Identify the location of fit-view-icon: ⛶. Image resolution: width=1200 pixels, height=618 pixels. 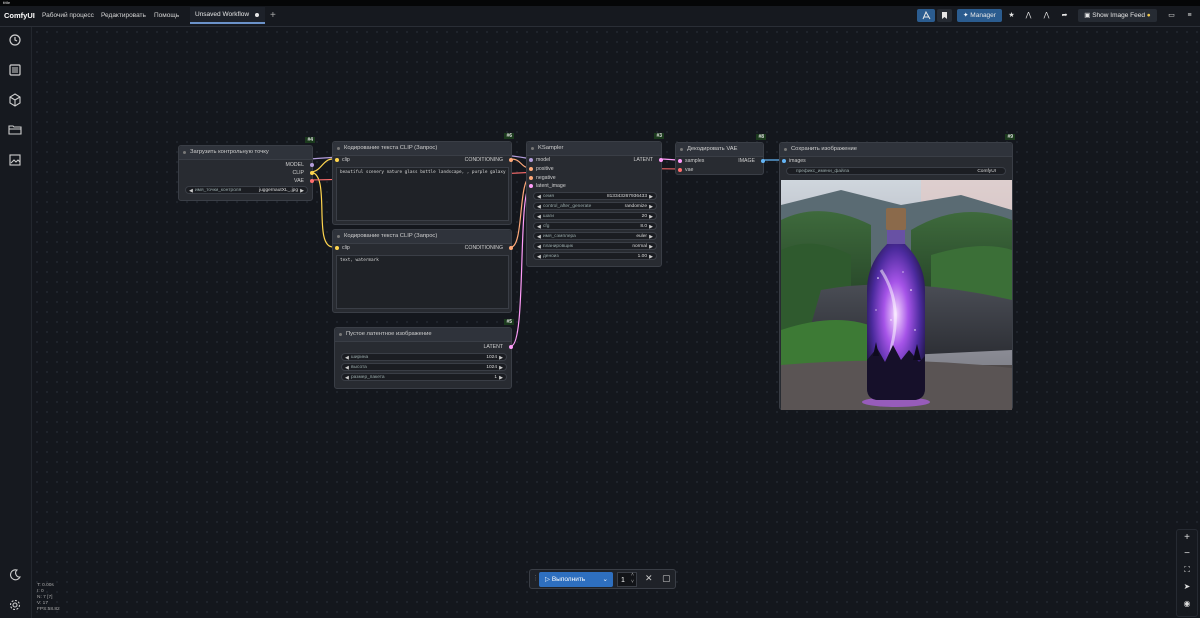
(1187, 572).